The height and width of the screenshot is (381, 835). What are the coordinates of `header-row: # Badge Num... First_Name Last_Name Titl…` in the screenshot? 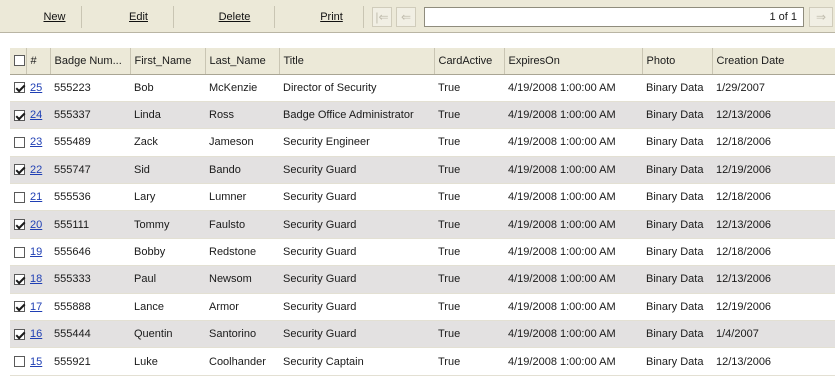 It's located at (422, 61).